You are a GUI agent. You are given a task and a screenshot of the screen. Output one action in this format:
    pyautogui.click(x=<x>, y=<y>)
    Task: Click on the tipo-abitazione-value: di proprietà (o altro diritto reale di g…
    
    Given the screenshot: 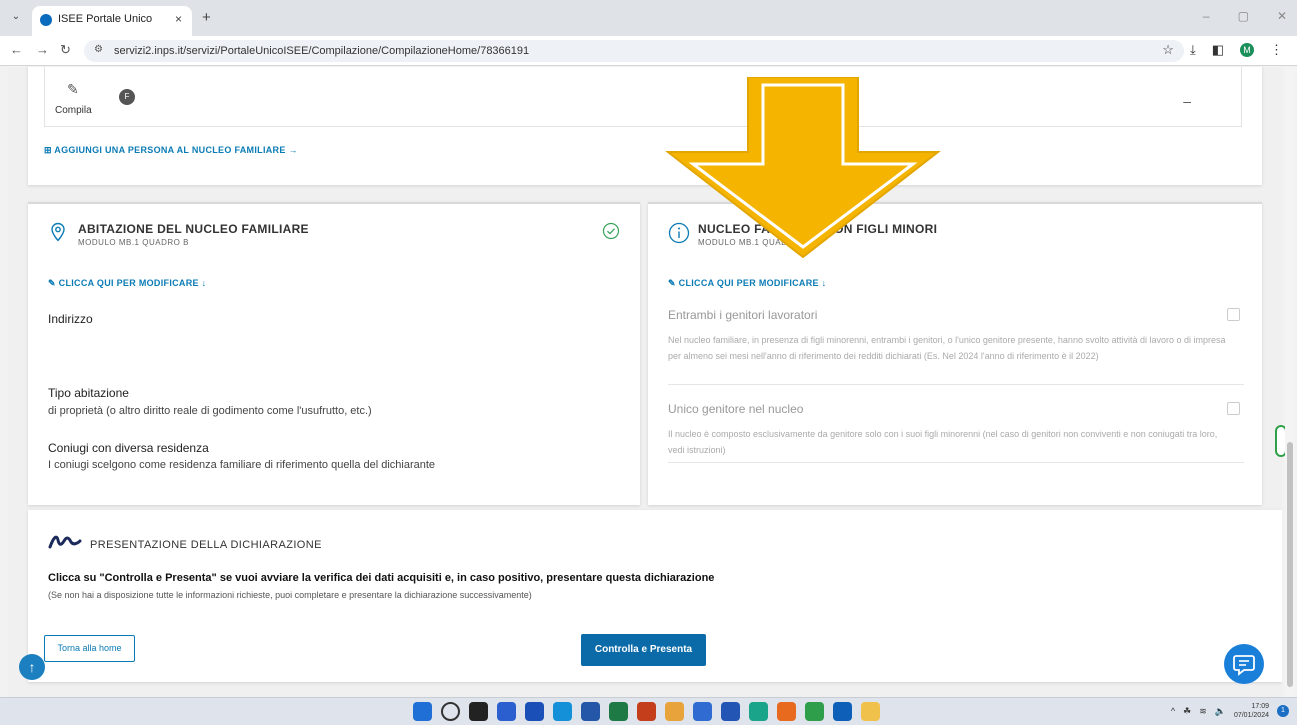 What is the action you would take?
    pyautogui.click(x=210, y=411)
    